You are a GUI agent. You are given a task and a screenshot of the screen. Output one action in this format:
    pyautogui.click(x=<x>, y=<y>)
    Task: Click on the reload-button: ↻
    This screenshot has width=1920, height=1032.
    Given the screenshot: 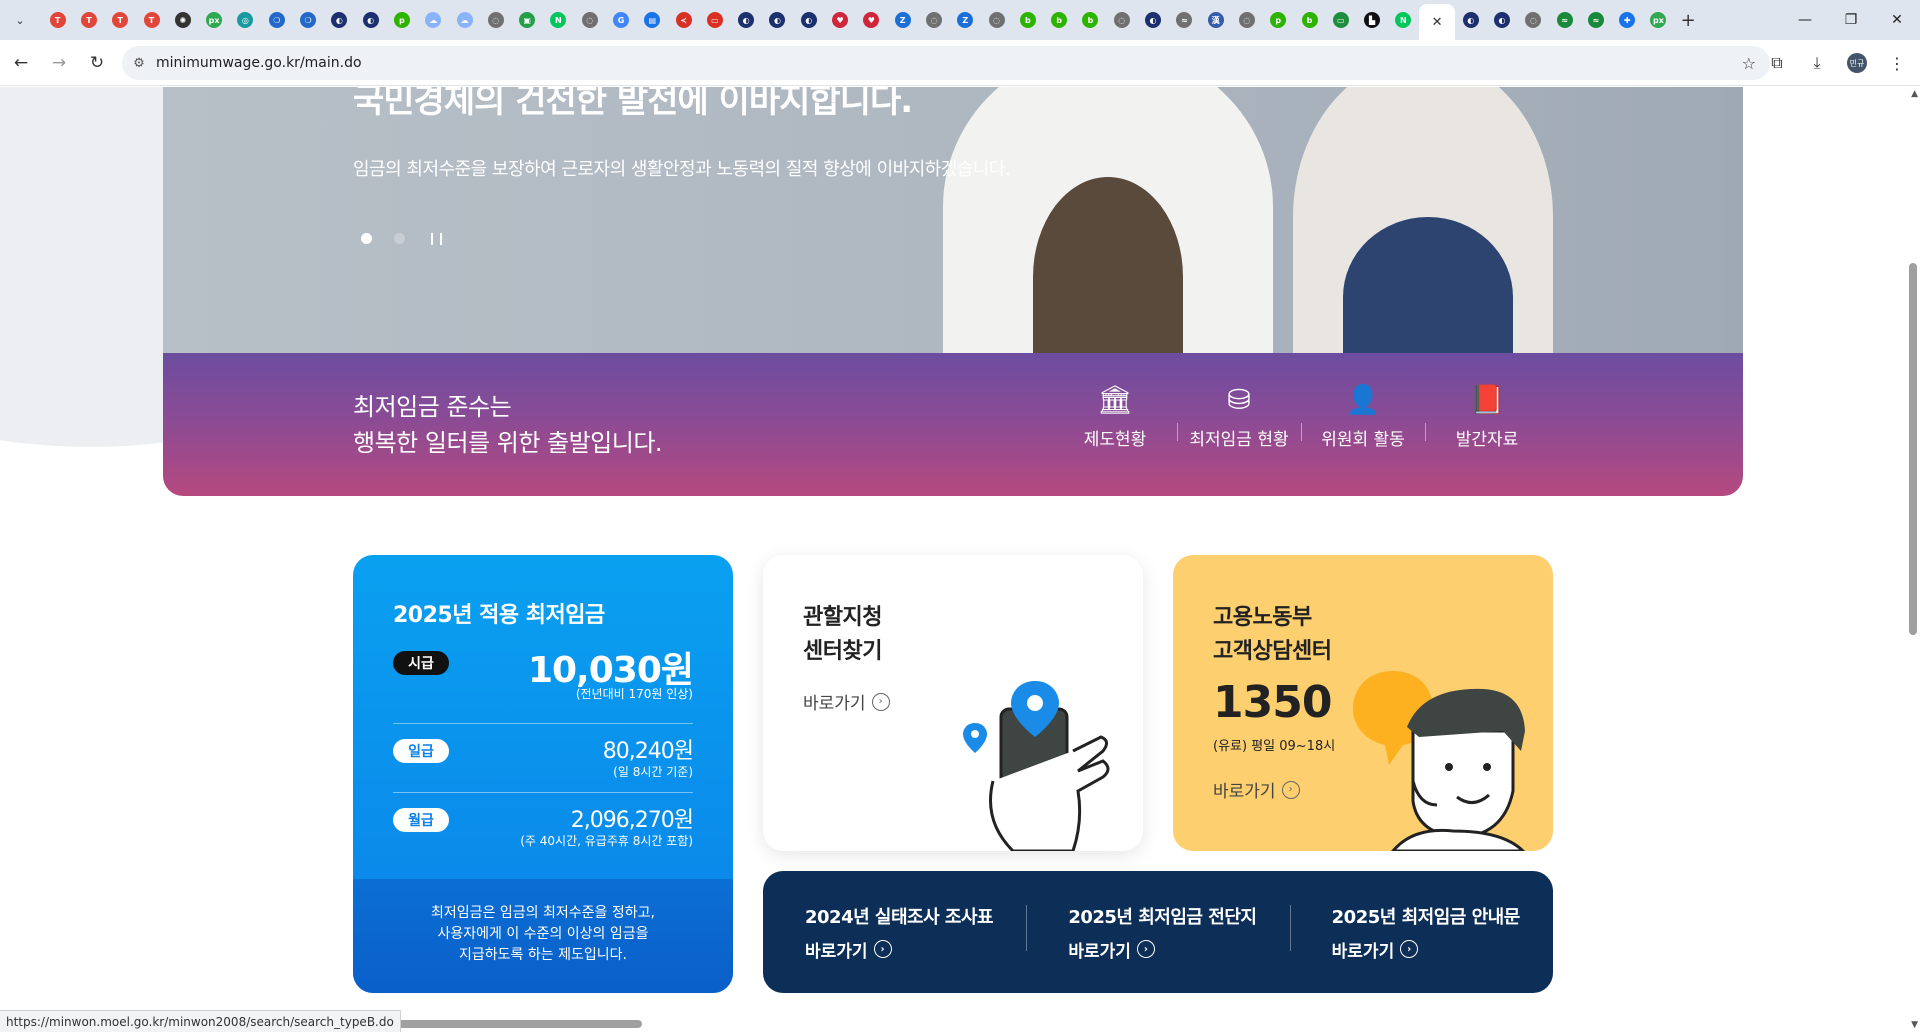 What is the action you would take?
    pyautogui.click(x=97, y=63)
    